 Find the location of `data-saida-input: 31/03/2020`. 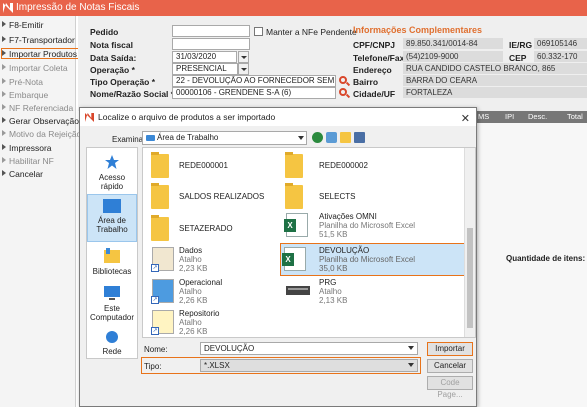

data-saida-input: 31/03/2020 is located at coordinates (204, 57).